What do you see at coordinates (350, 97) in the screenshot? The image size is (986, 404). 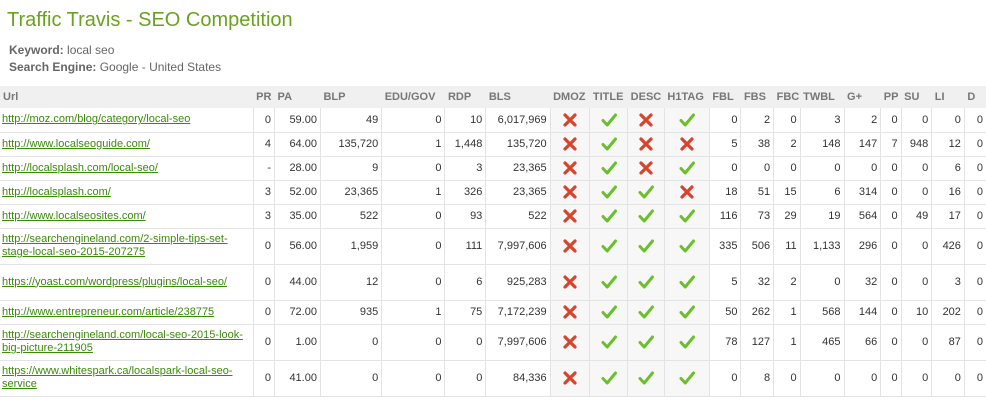 I see `column-header-blp: BLP` at bounding box center [350, 97].